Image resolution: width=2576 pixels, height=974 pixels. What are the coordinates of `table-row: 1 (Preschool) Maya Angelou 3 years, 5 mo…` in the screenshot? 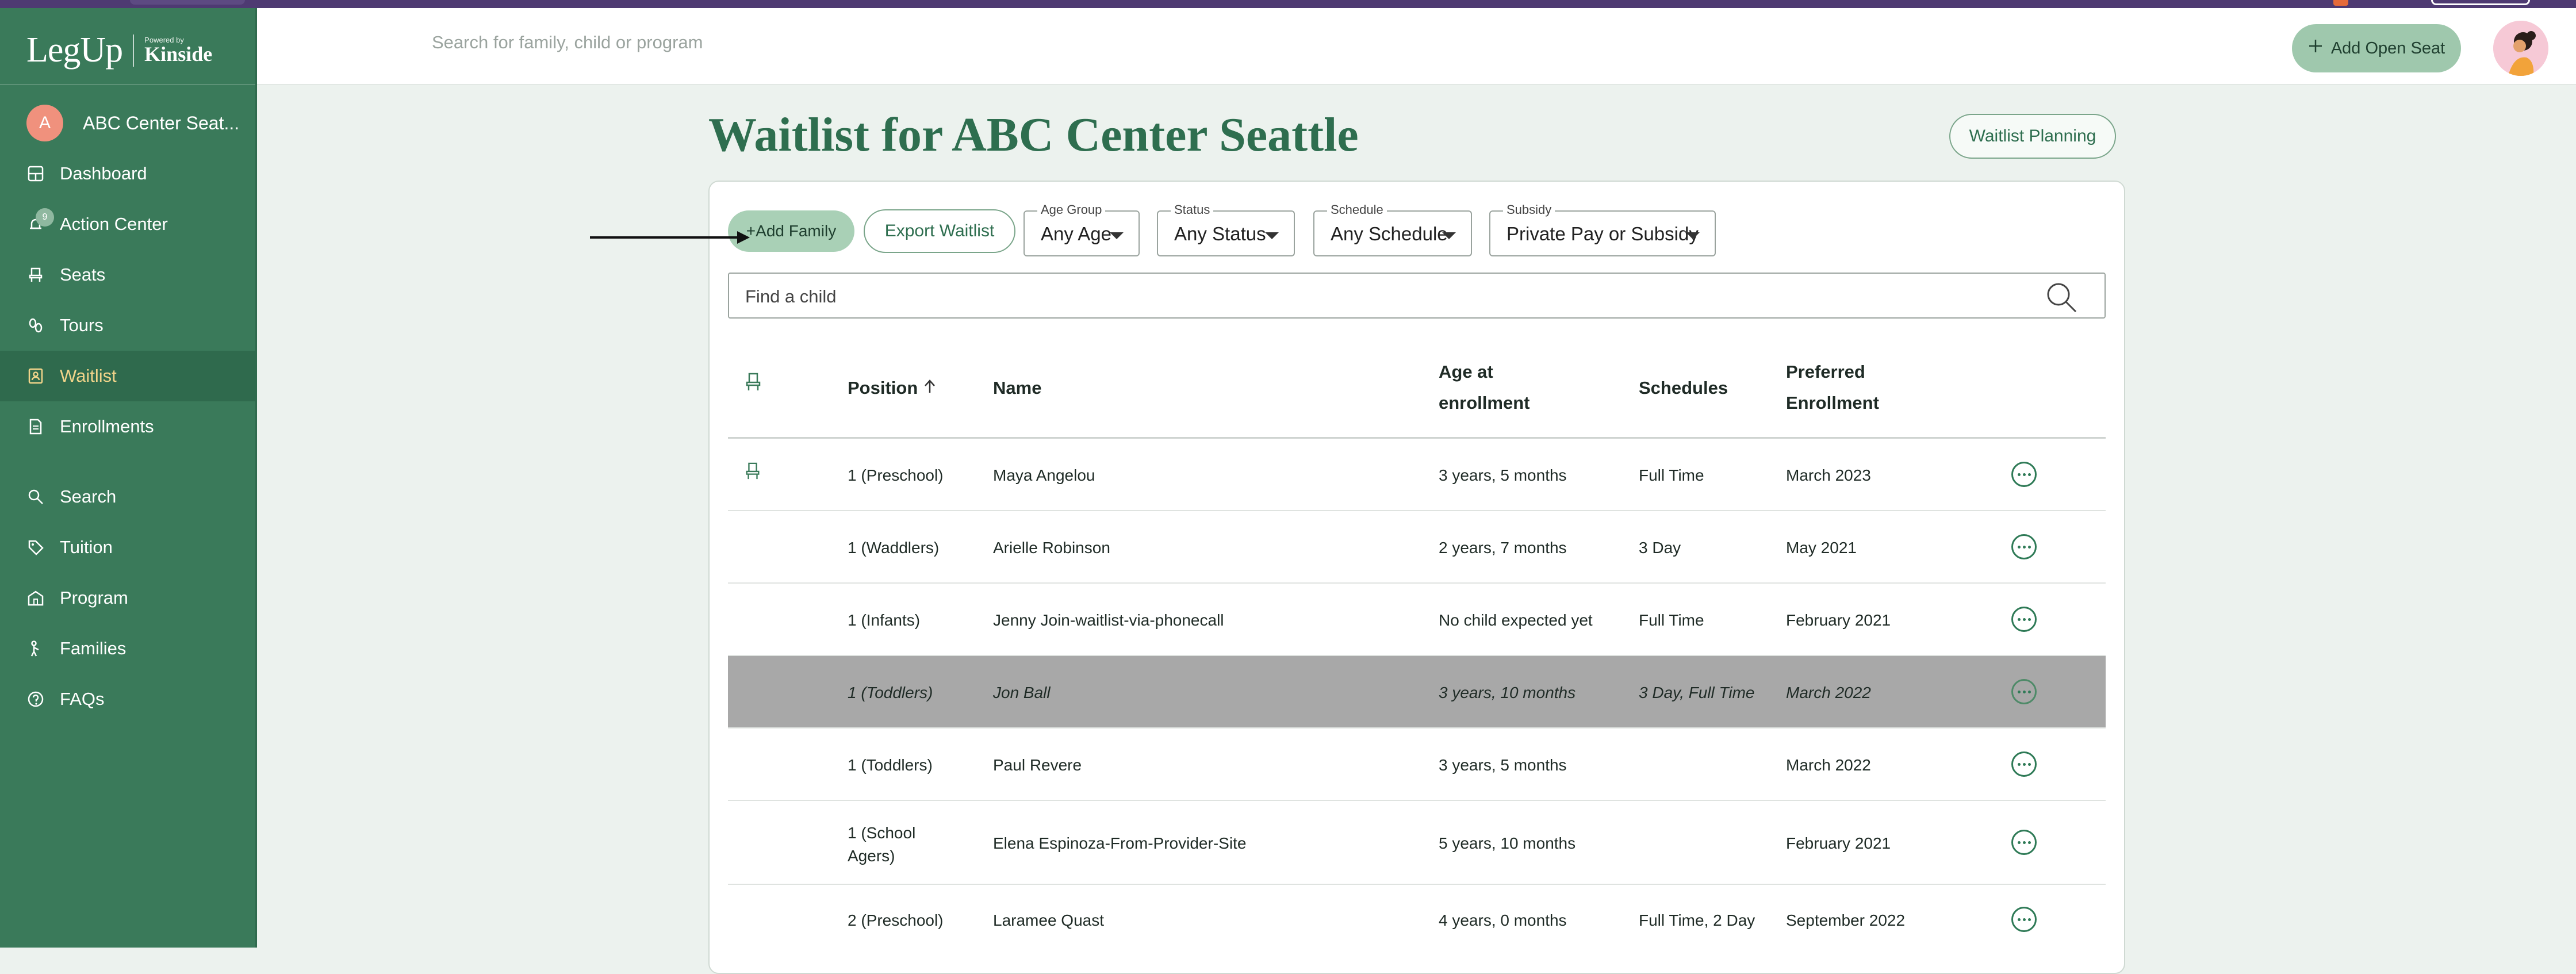 It's located at (1417, 475).